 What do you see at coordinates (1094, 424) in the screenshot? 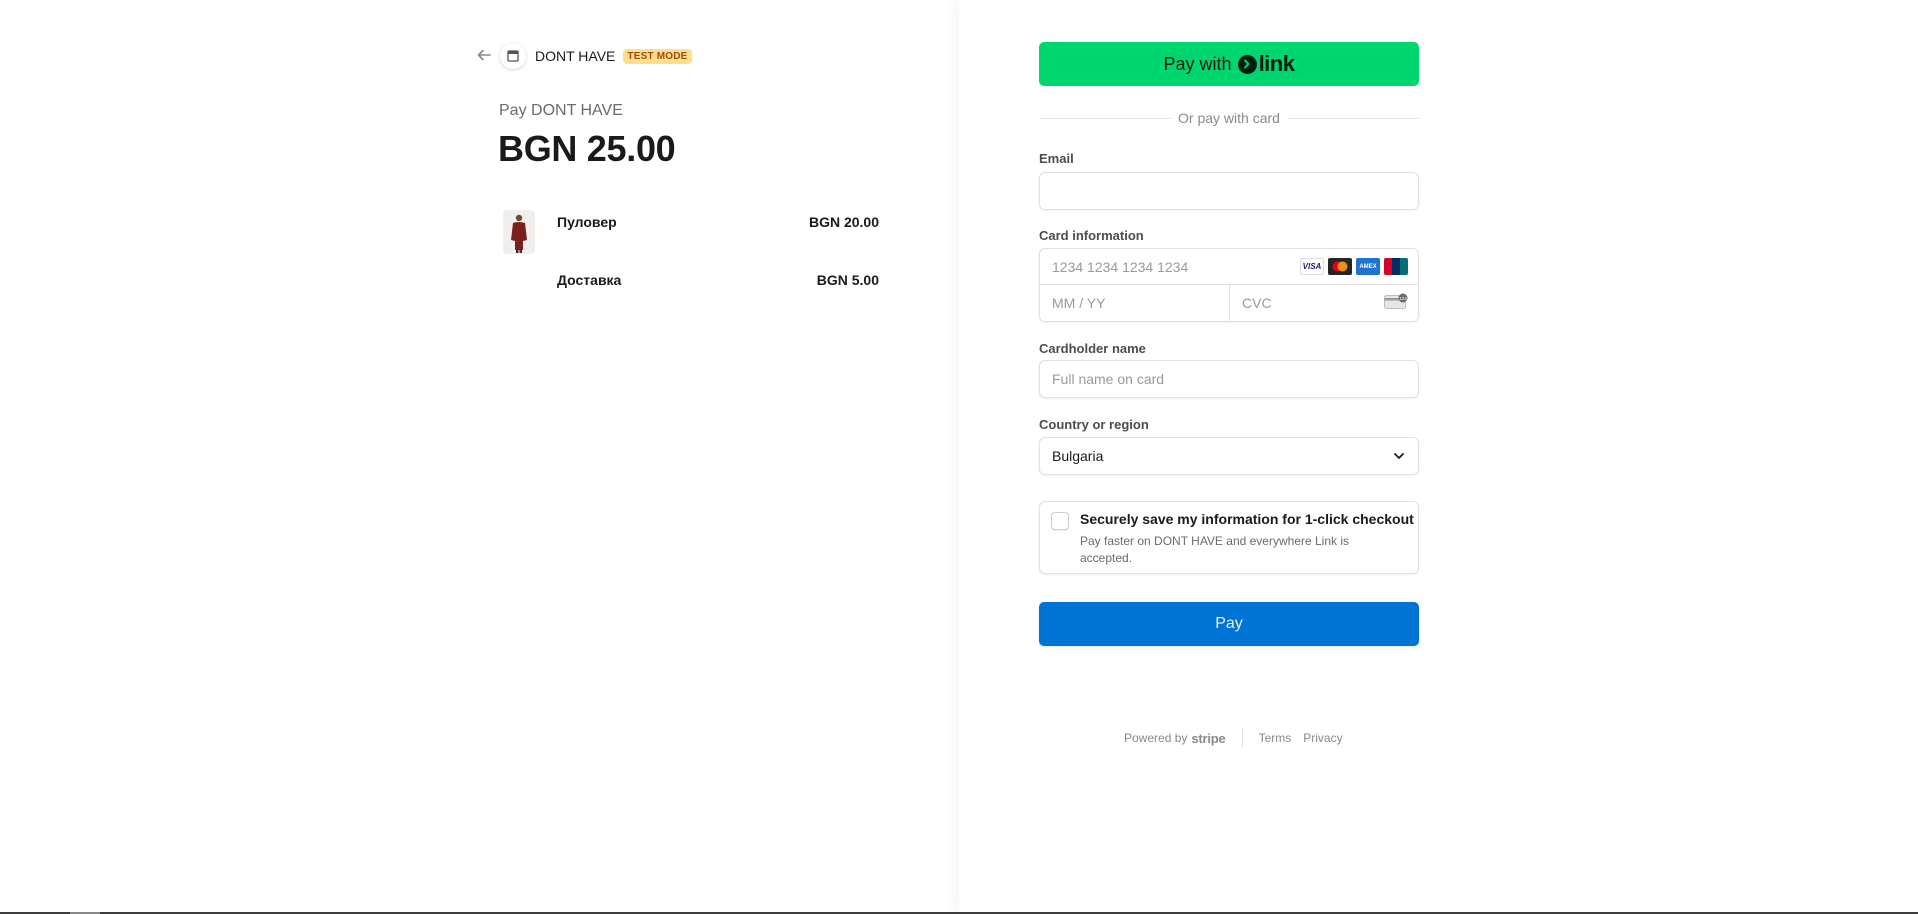
I see `country-label: Country or region` at bounding box center [1094, 424].